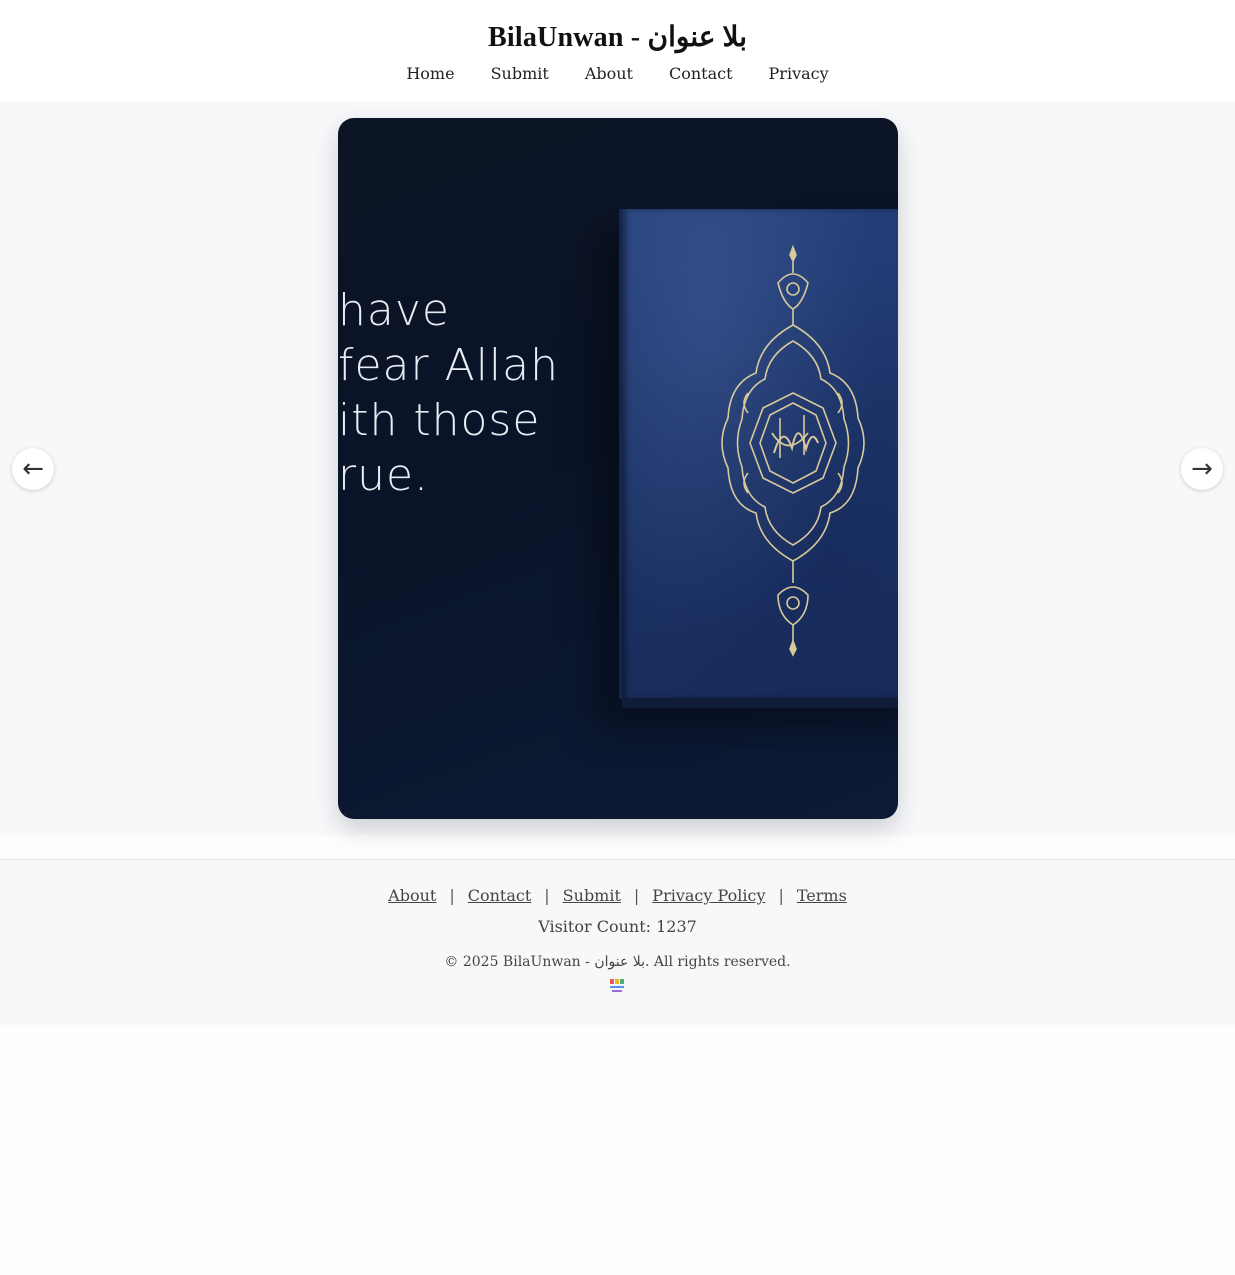 The width and height of the screenshot is (1235, 1275). Describe the element at coordinates (822, 895) in the screenshot. I see `footer-terms-link: Terms` at that location.